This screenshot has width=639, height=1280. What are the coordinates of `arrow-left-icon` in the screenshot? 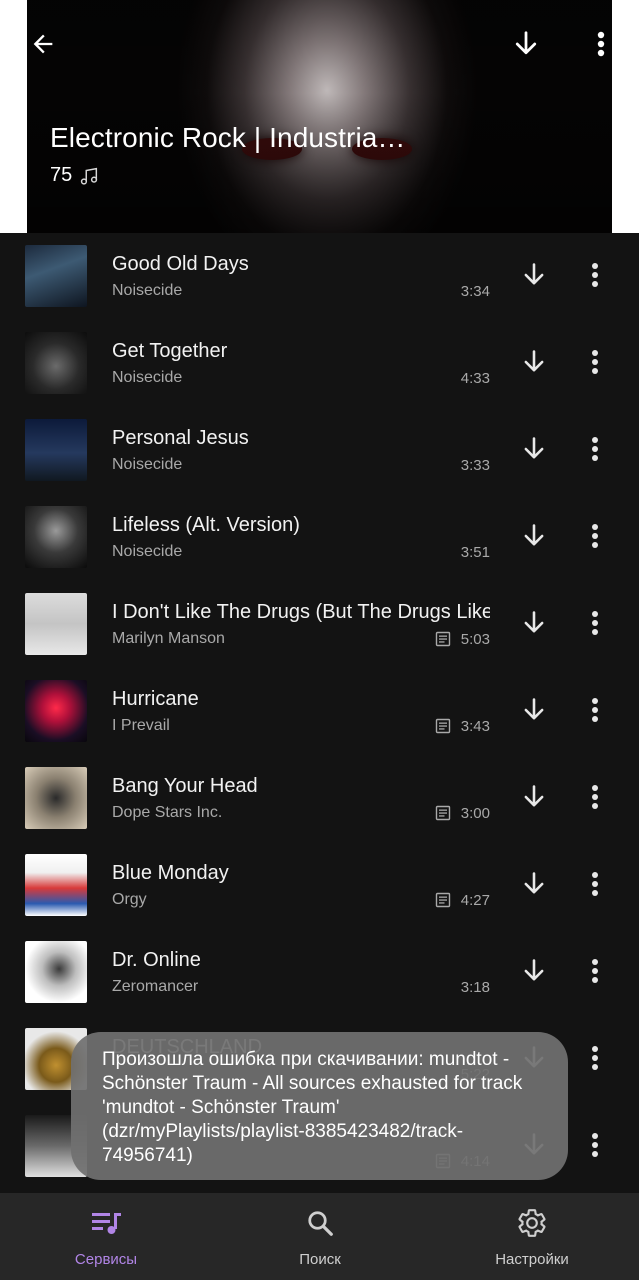 It's located at (43, 44).